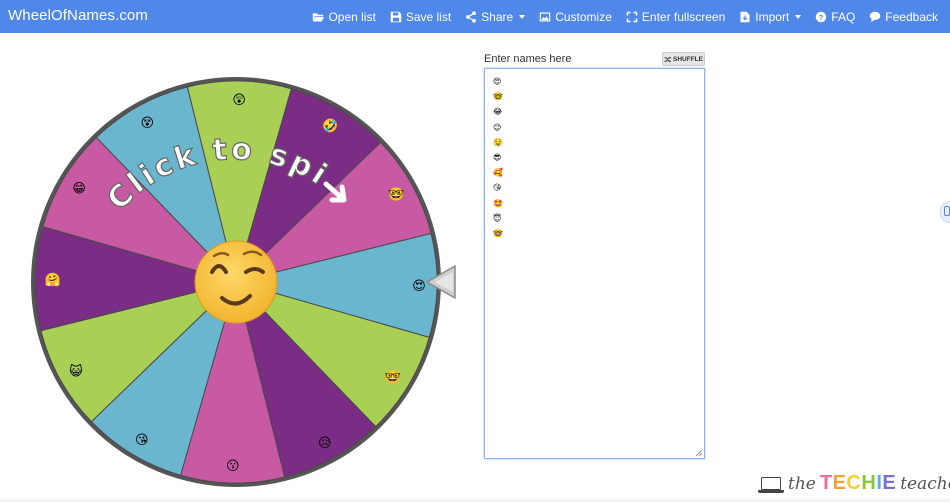  What do you see at coordinates (471, 16) in the screenshot?
I see `share-icon` at bounding box center [471, 16].